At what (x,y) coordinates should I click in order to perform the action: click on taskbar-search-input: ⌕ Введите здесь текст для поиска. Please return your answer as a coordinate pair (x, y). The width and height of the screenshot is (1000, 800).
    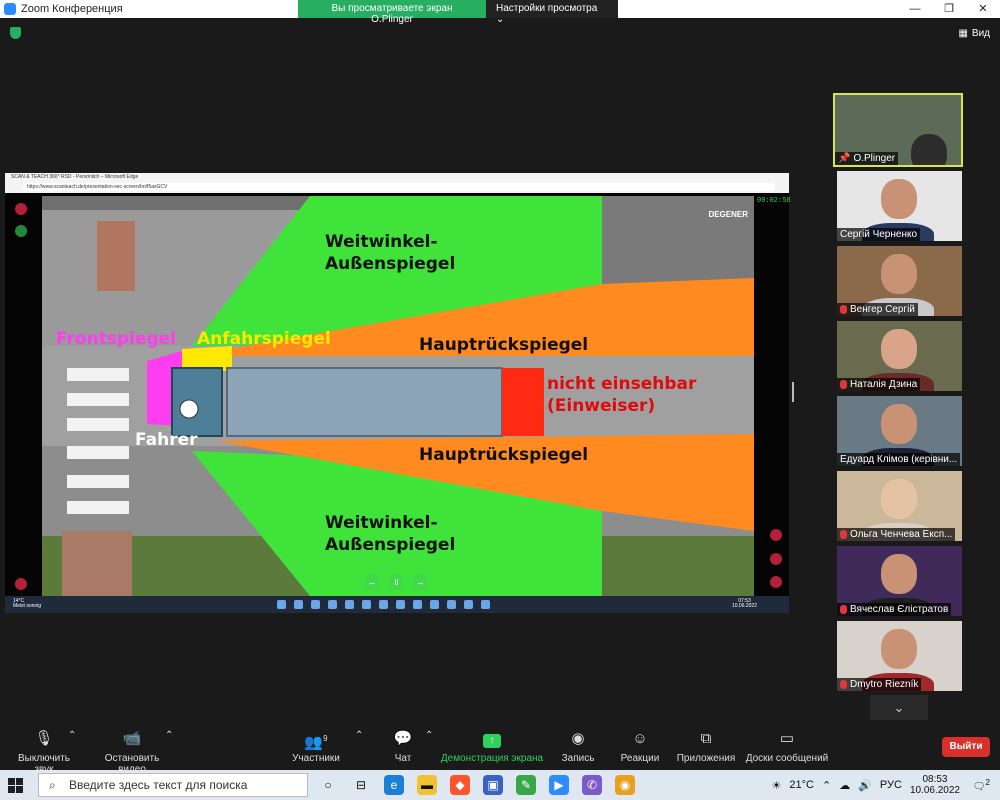
    Looking at the image, I should click on (173, 785).